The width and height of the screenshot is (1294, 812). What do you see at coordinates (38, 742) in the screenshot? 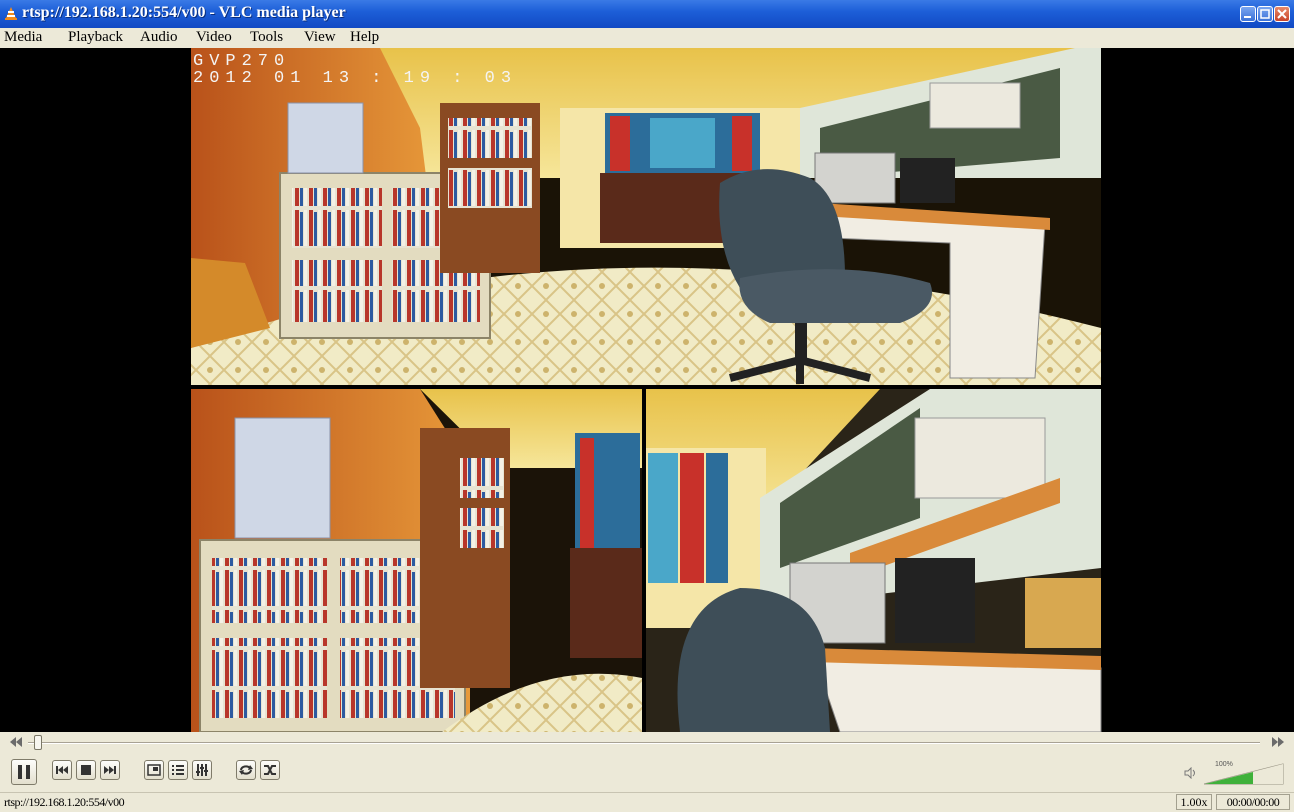
I see `seek-handle` at bounding box center [38, 742].